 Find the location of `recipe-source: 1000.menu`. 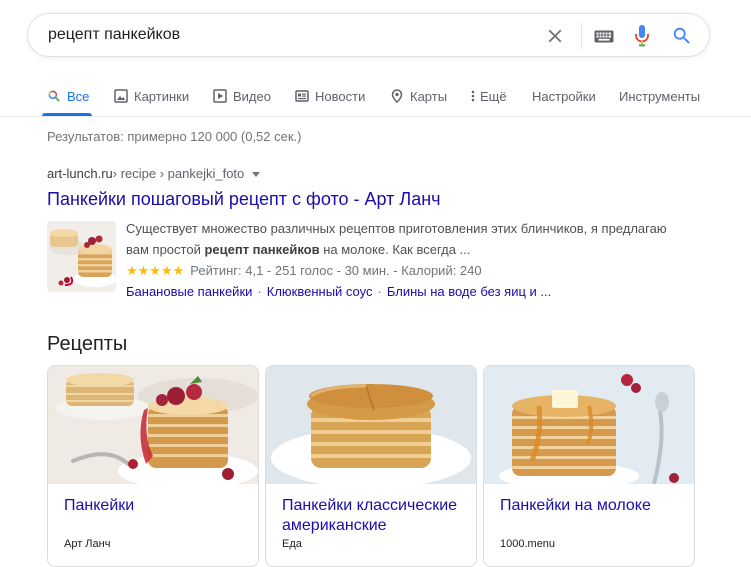

recipe-source: 1000.menu is located at coordinates (528, 544).